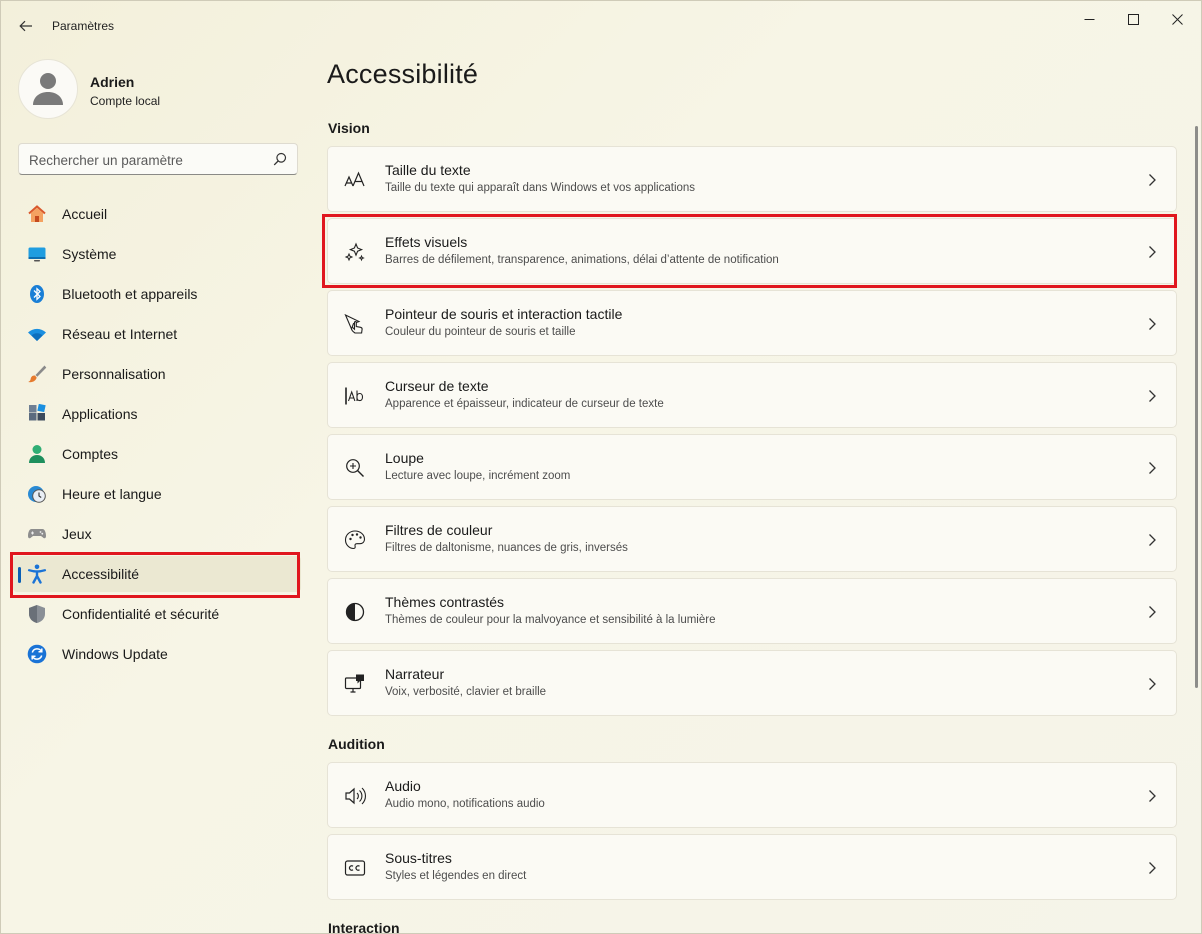 This screenshot has height=934, width=1202. I want to click on sidebar-item-personnalisation: Personnalisation, so click(157, 374).